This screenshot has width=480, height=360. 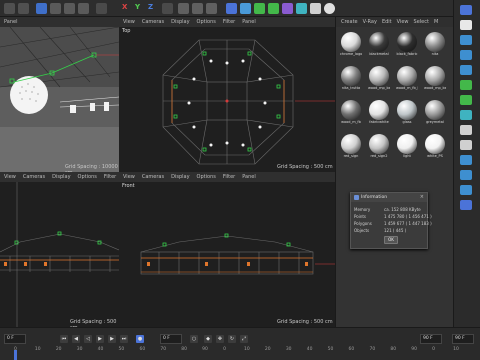 What do you see at coordinates (466, 115) in the screenshot?
I see `workplane-icon` at bounding box center [466, 115].